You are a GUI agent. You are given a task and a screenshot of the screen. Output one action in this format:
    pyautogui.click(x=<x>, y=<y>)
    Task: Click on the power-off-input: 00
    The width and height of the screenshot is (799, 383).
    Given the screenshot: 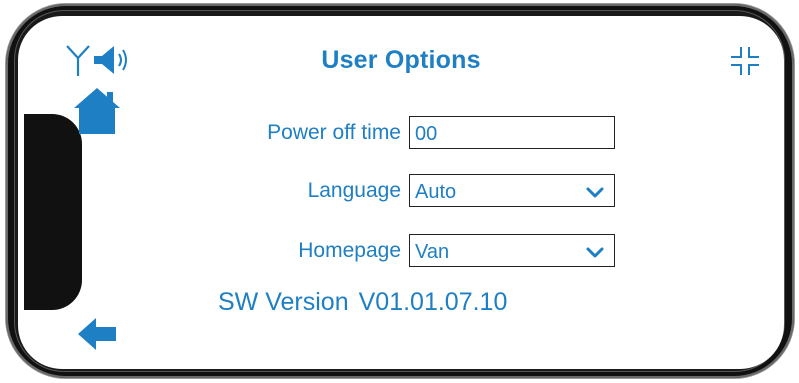 What is the action you would take?
    pyautogui.click(x=512, y=132)
    